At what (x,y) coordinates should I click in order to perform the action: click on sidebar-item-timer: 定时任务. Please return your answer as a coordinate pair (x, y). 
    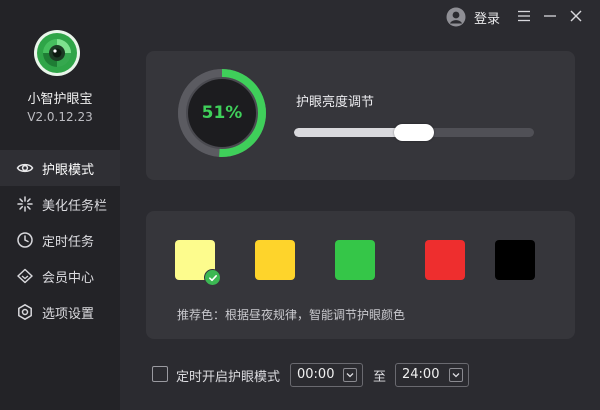
    Looking at the image, I should click on (60, 240).